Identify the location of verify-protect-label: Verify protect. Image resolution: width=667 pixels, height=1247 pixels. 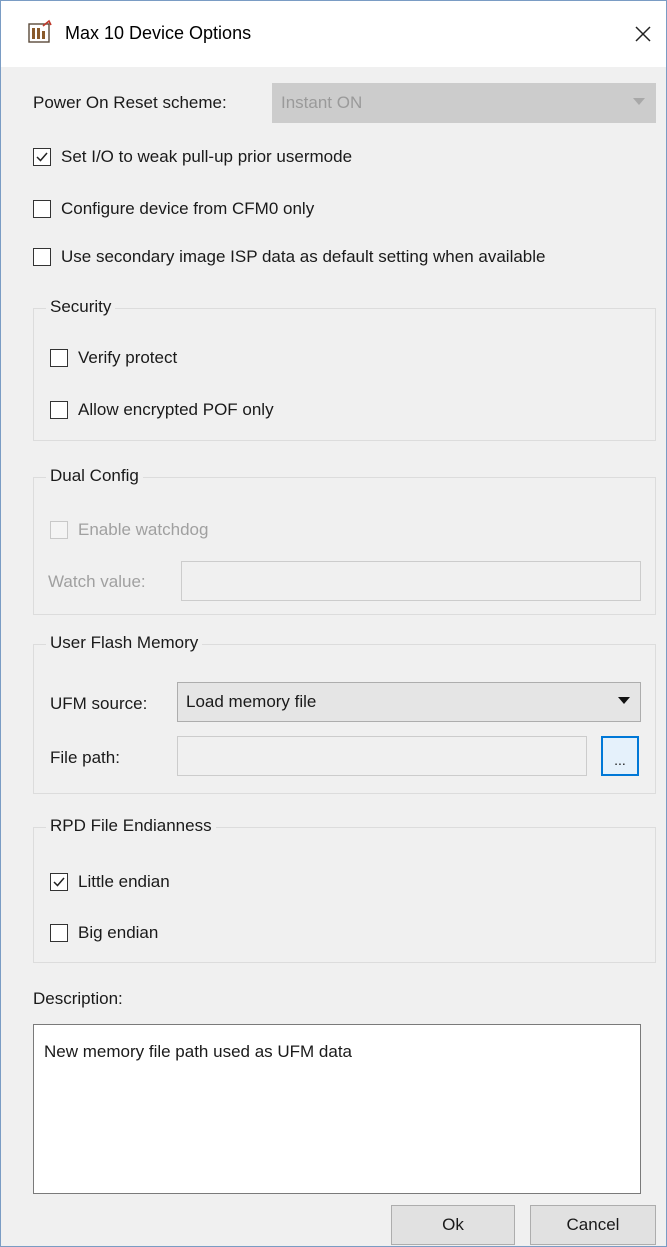
(128, 357).